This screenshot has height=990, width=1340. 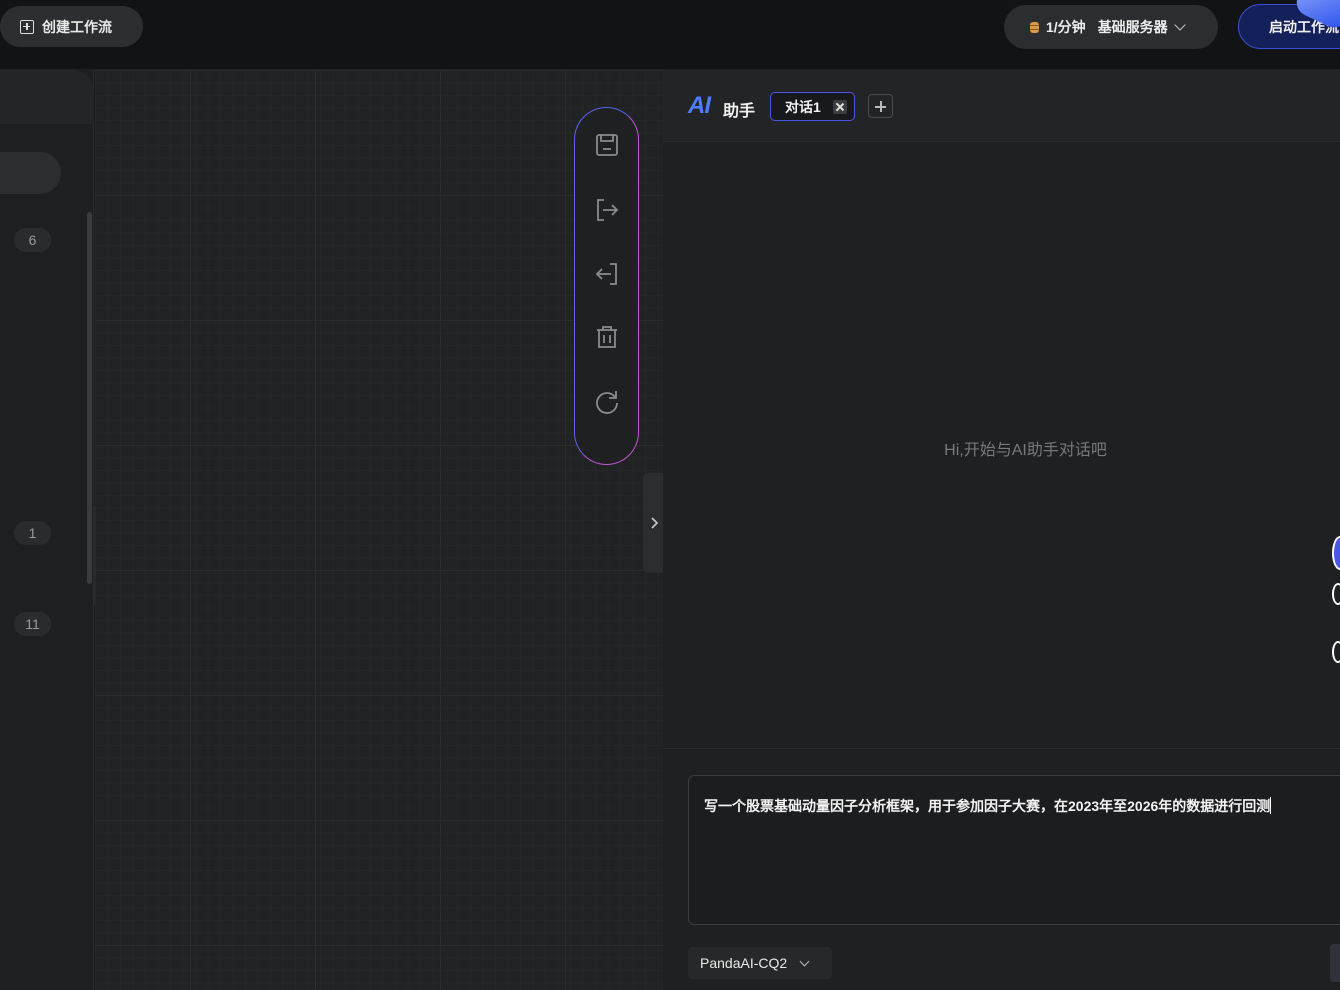 I want to click on rate-label: 1/分钟, so click(x=1066, y=27).